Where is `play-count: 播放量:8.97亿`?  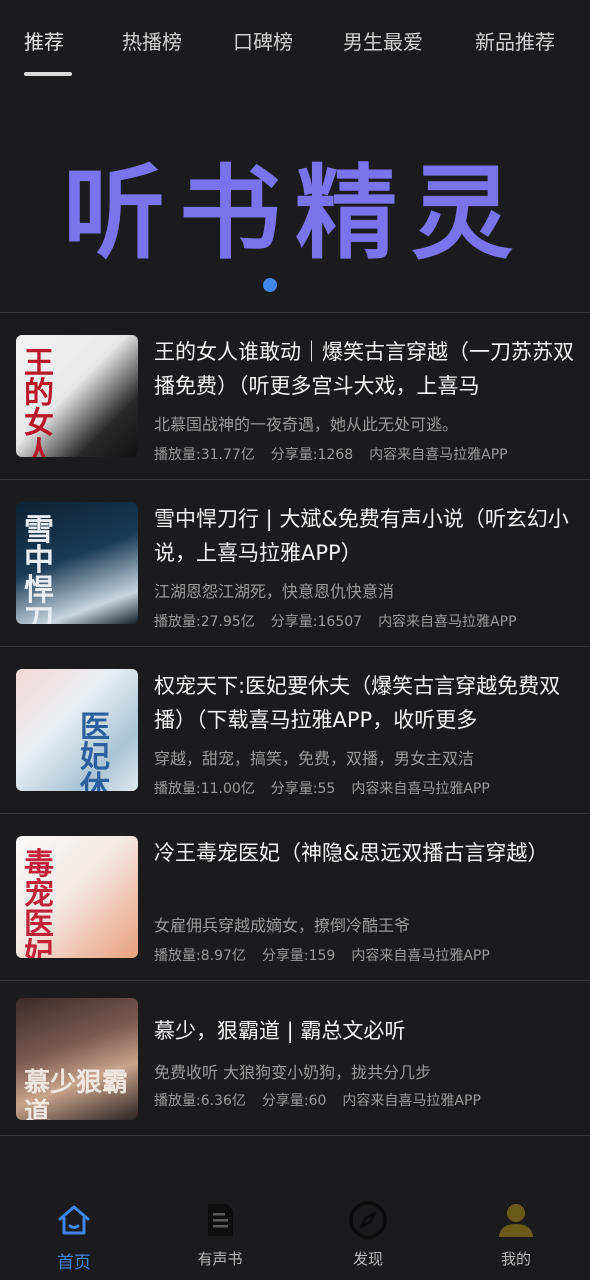 play-count: 播放量:8.97亿 is located at coordinates (200, 956).